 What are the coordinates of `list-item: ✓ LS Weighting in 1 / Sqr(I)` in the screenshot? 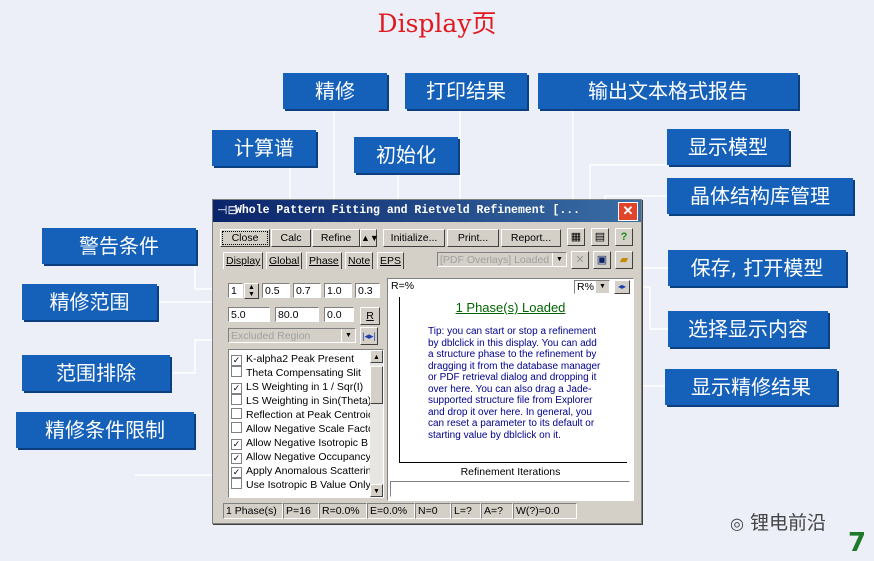 It's located at (297, 387).